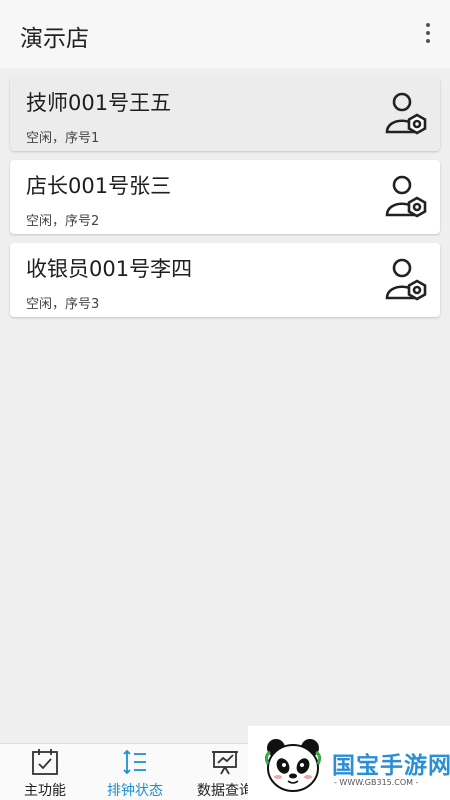 The width and height of the screenshot is (450, 800). I want to click on staff-card-2: 店长001号张三 空闲，序号2, so click(225, 197).